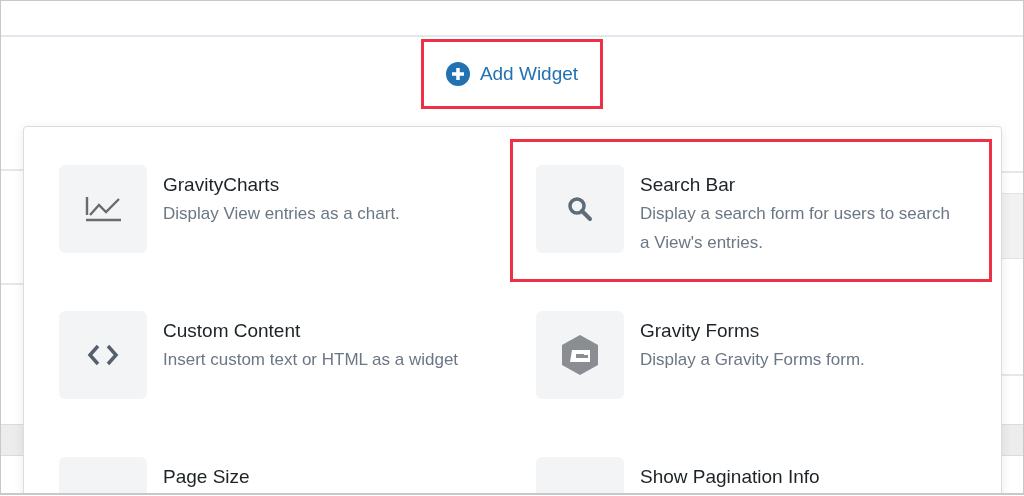 The width and height of the screenshot is (1024, 496). Describe the element at coordinates (282, 214) in the screenshot. I see `widget-description: Display View entries as a chart.` at that location.